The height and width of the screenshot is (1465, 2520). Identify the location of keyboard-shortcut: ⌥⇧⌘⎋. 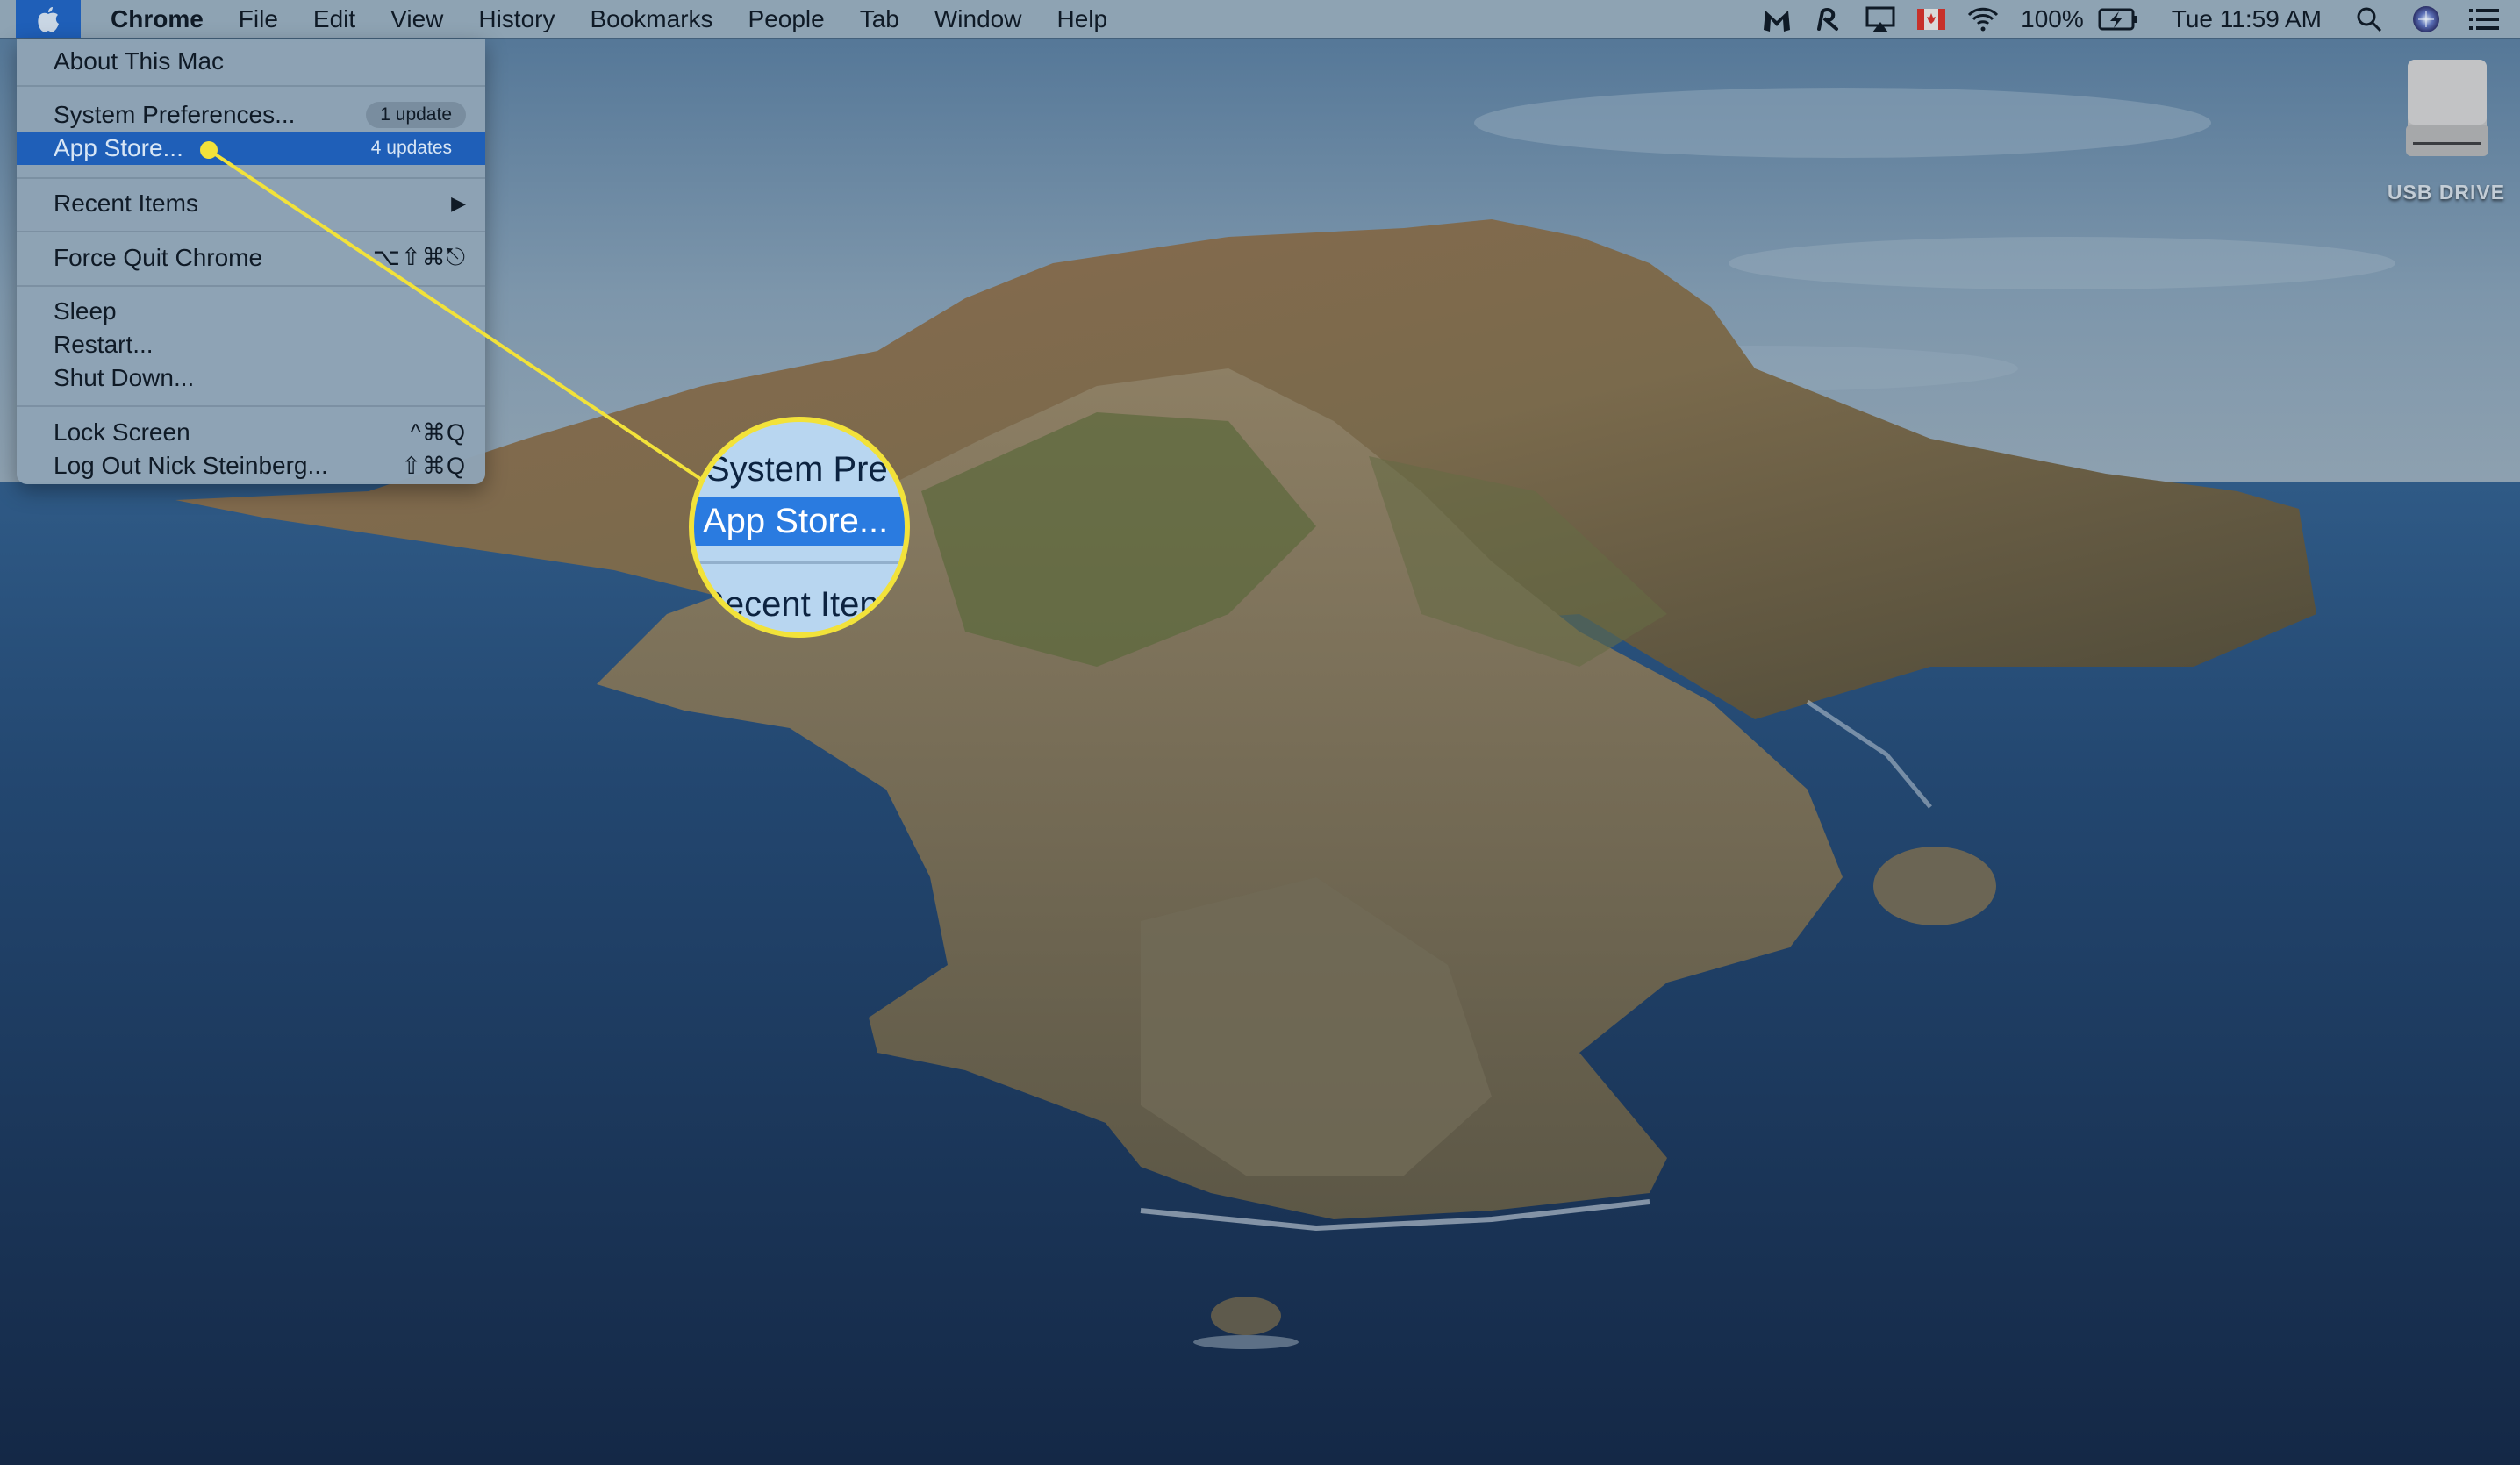
(419, 257).